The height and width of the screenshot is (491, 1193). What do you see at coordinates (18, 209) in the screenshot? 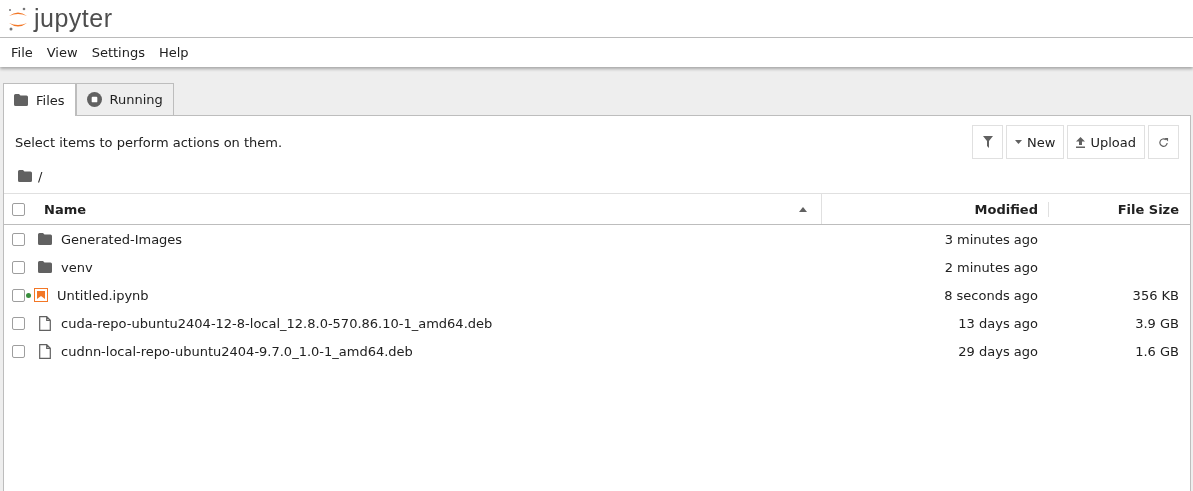
I see `select-all-checkbox` at bounding box center [18, 209].